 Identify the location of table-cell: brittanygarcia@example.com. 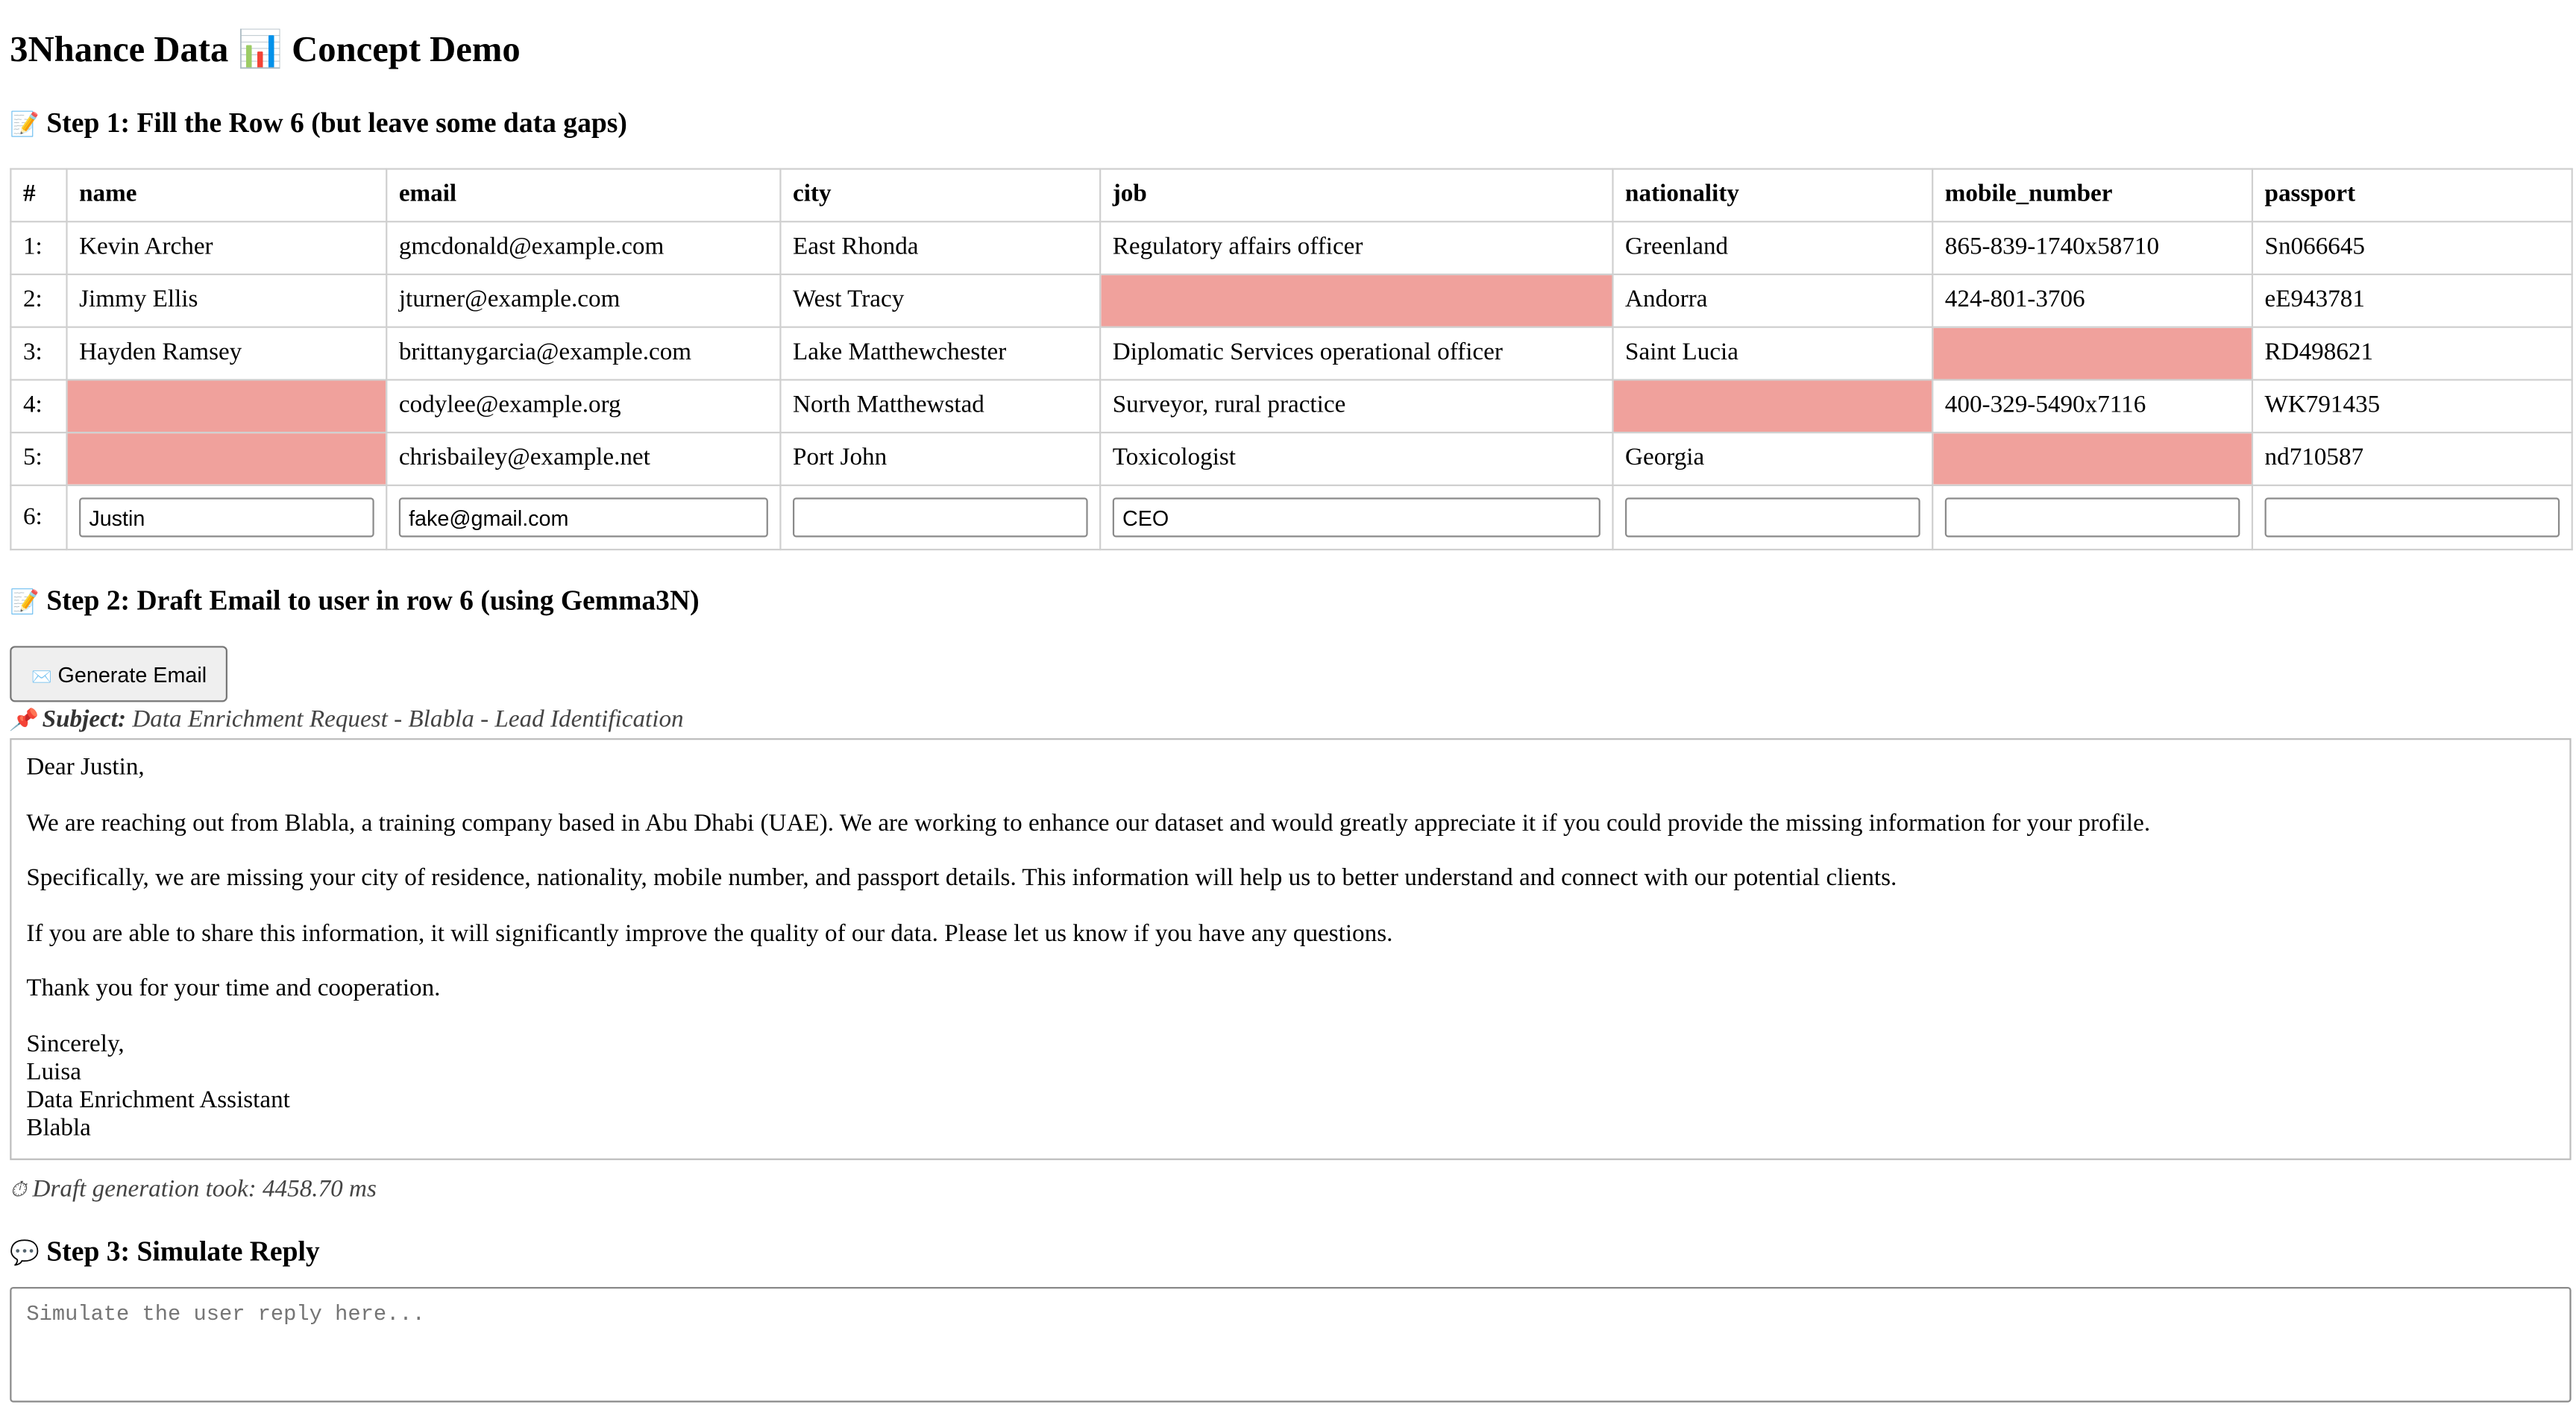
(584, 353).